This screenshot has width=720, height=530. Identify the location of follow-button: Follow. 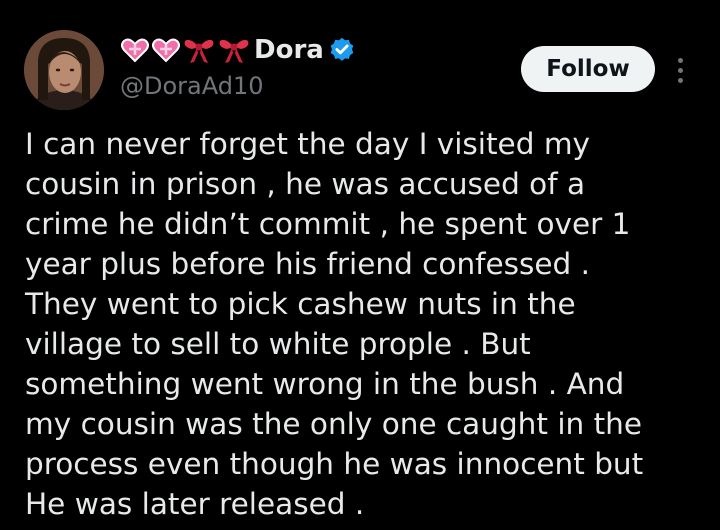
(588, 69).